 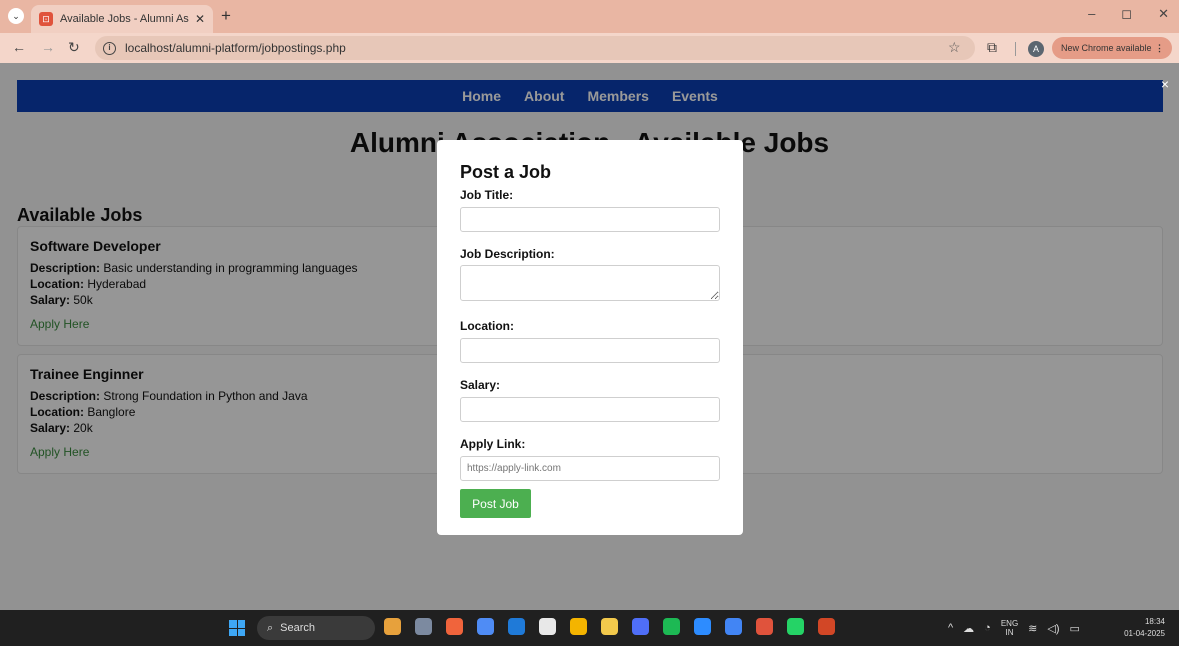 What do you see at coordinates (46, 19) in the screenshot?
I see `site-favicon-icon: ⊡` at bounding box center [46, 19].